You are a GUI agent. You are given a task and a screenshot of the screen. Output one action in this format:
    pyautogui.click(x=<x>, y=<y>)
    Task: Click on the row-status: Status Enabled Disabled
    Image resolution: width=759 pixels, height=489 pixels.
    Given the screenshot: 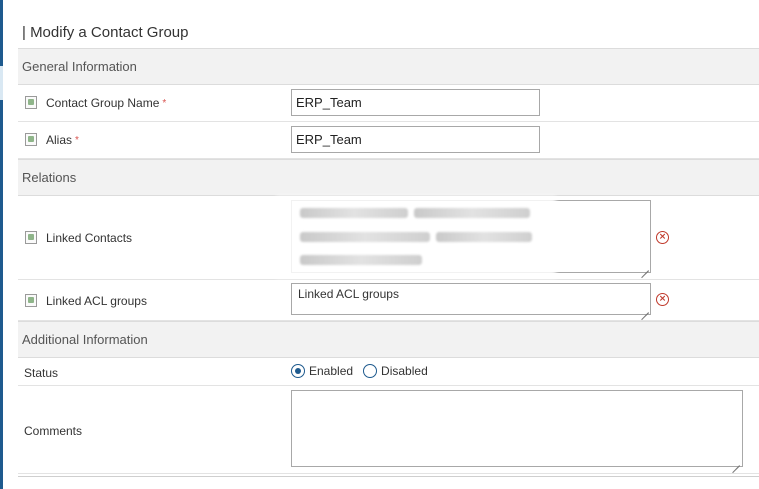 What is the action you would take?
    pyautogui.click(x=388, y=372)
    